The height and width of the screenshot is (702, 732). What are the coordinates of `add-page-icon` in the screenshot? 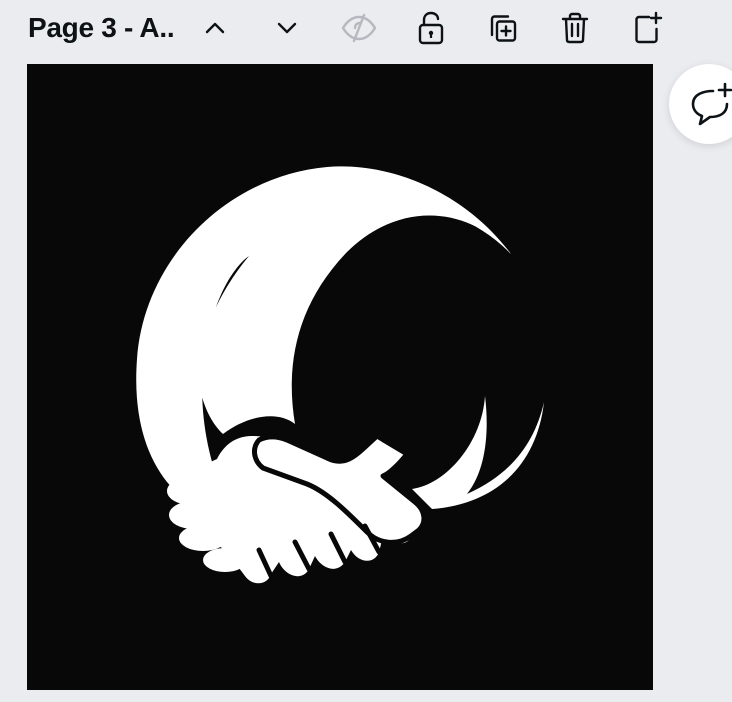 It's located at (649, 27).